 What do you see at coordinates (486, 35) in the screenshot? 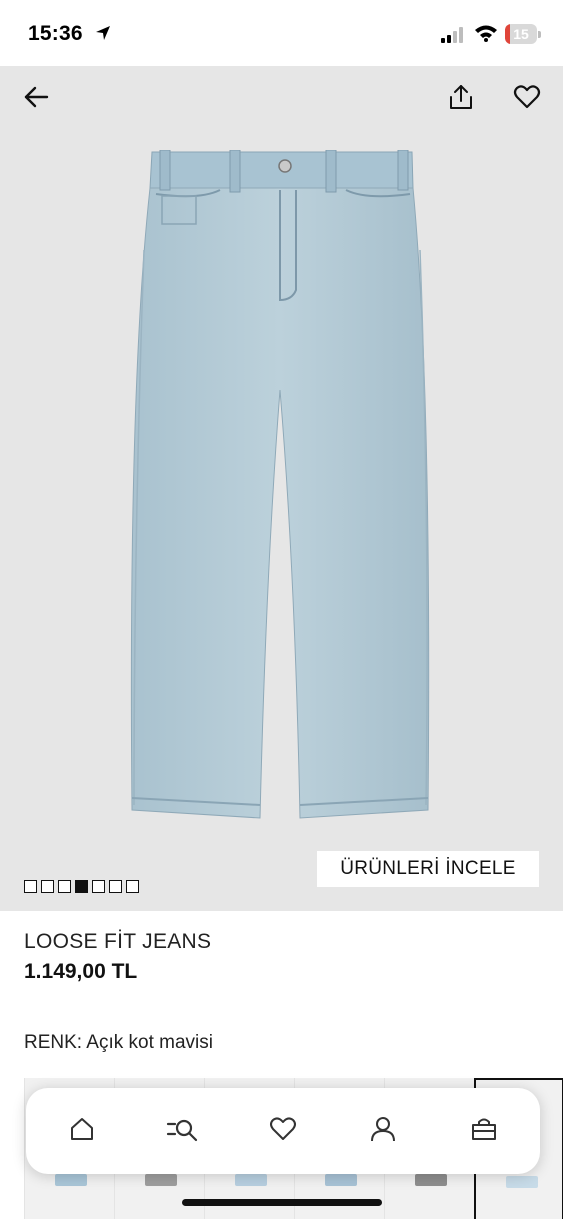
I see `wifi-icon` at bounding box center [486, 35].